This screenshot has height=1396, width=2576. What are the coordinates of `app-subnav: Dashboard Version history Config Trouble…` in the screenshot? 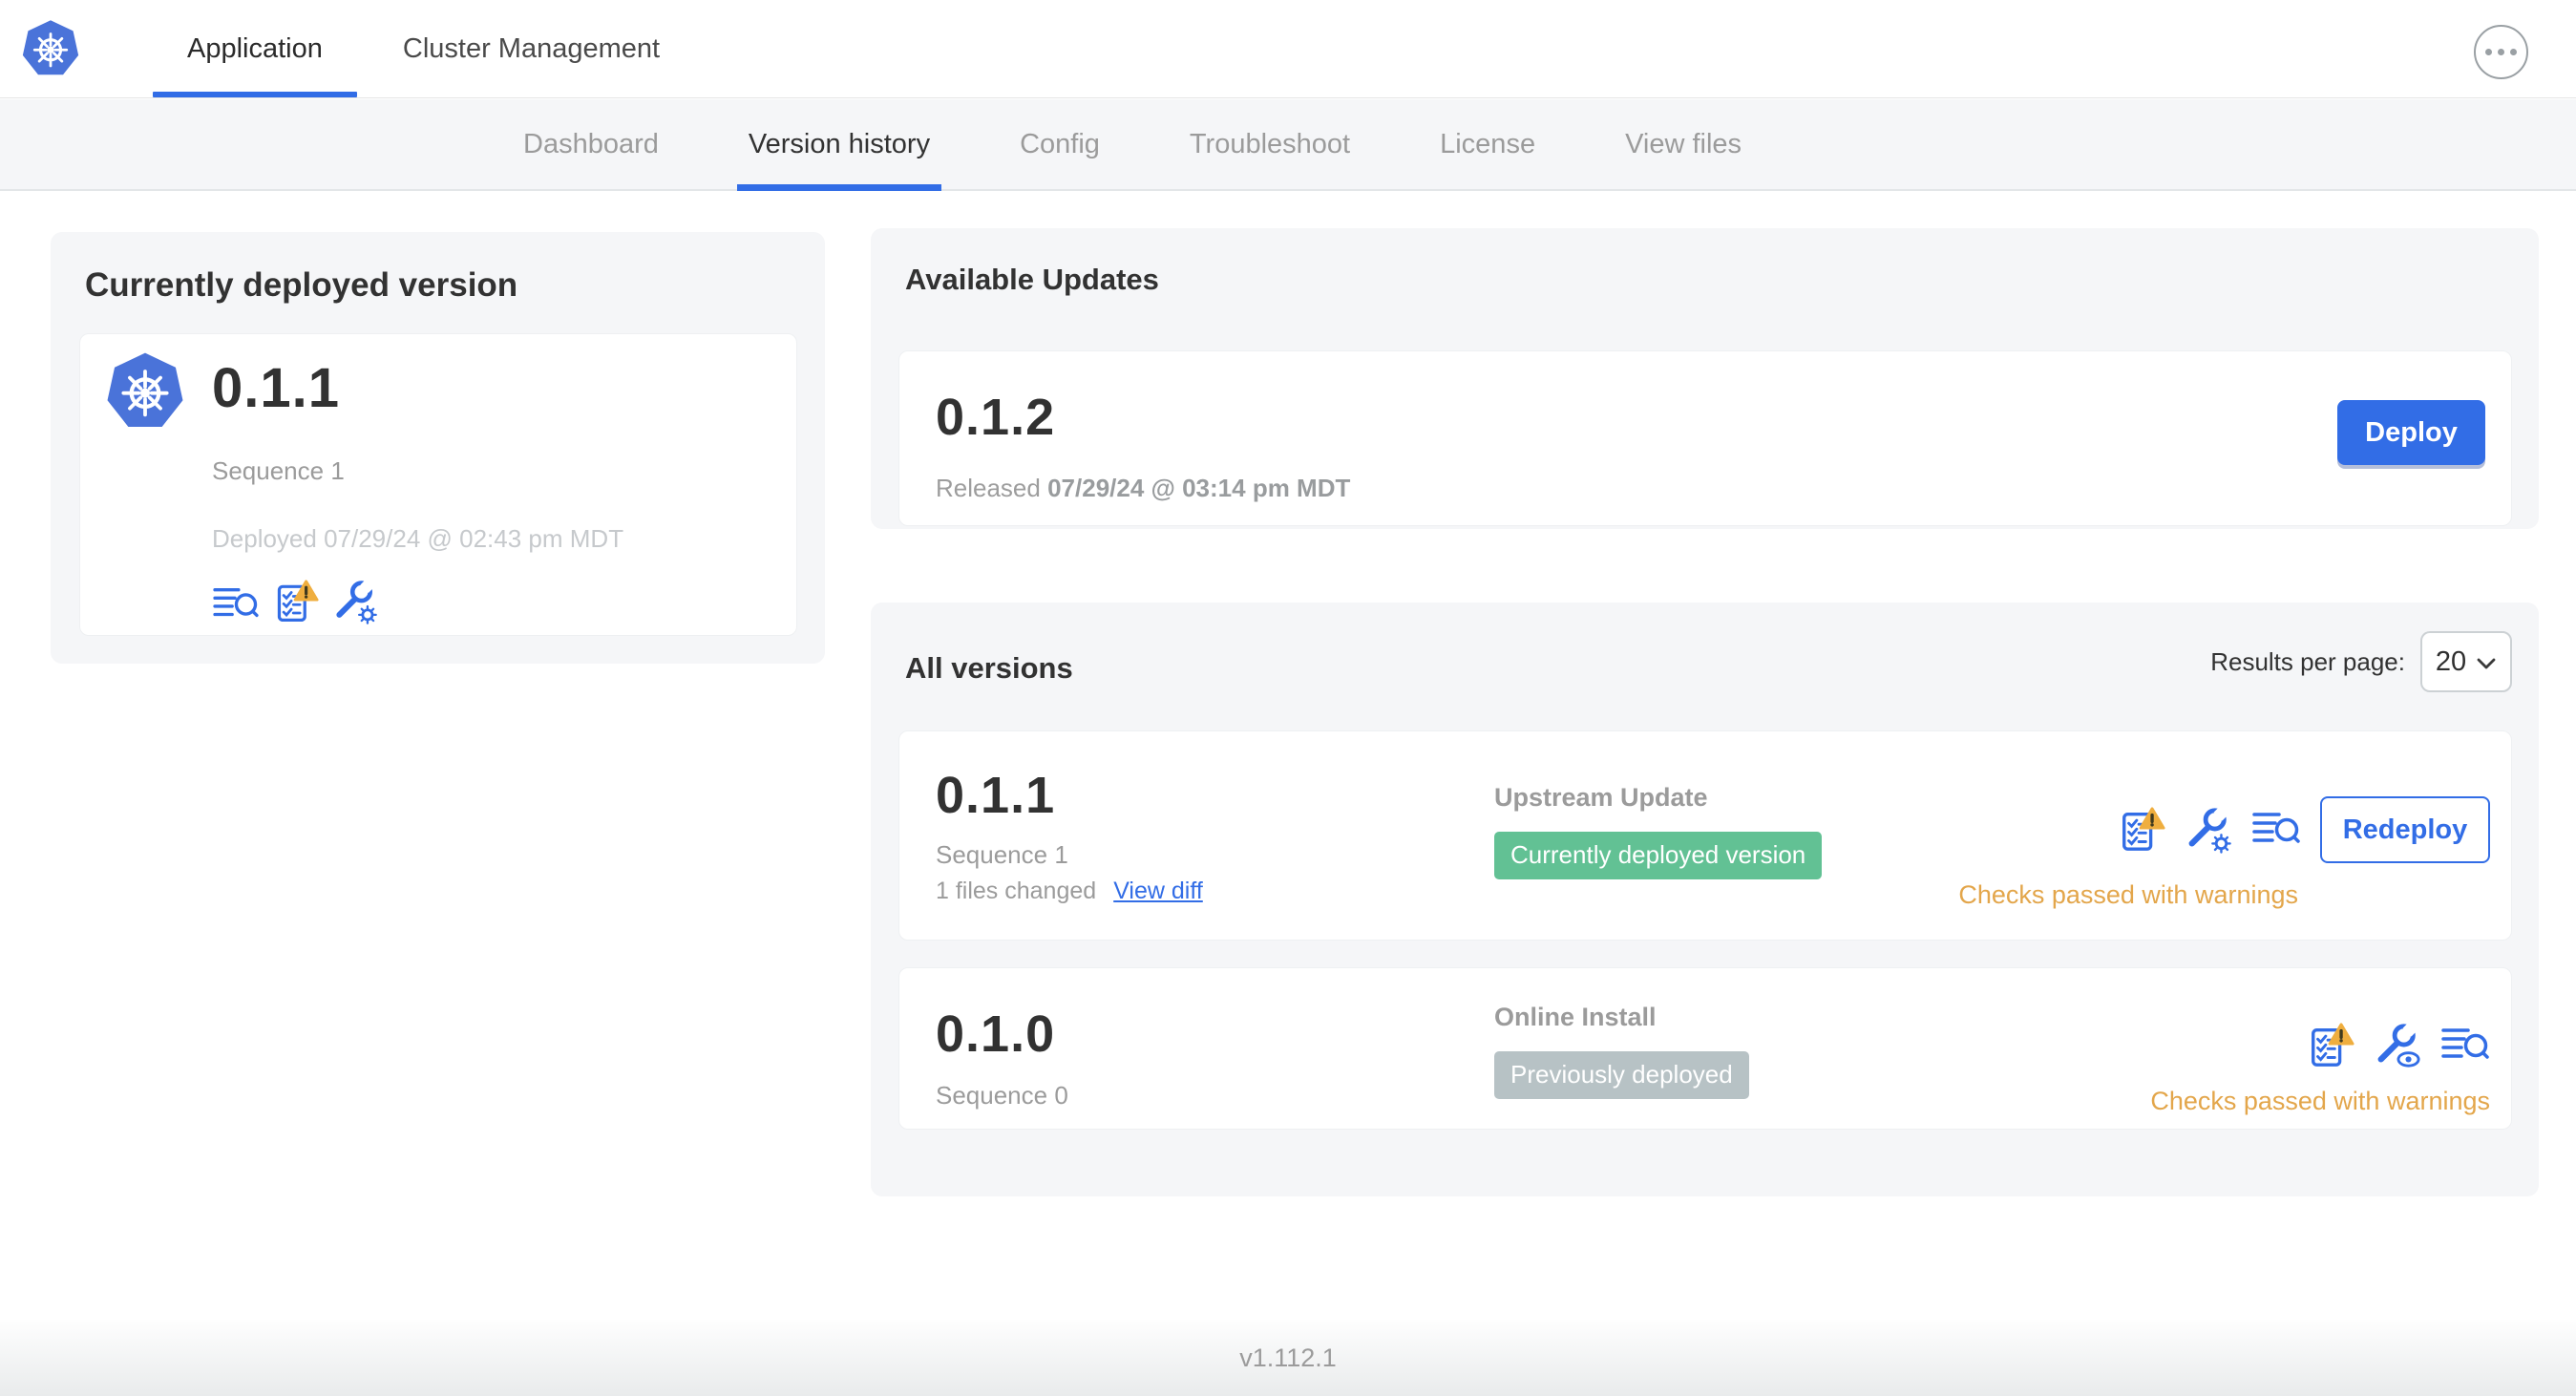 It's located at (1288, 145).